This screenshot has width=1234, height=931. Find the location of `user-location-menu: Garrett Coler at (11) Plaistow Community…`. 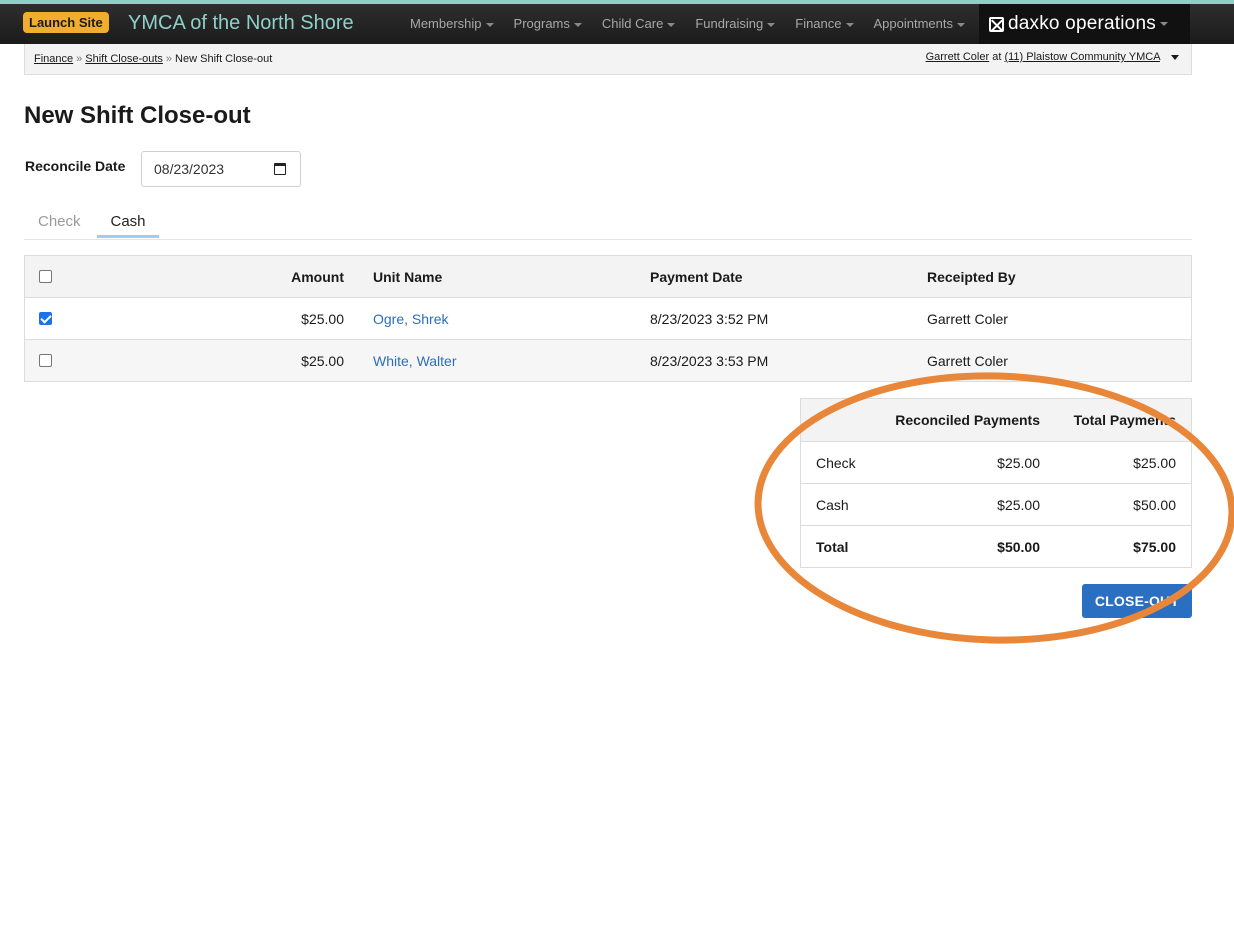

user-location-menu: Garrett Coler at (11) Plaistow Community… is located at coordinates (1052, 57).